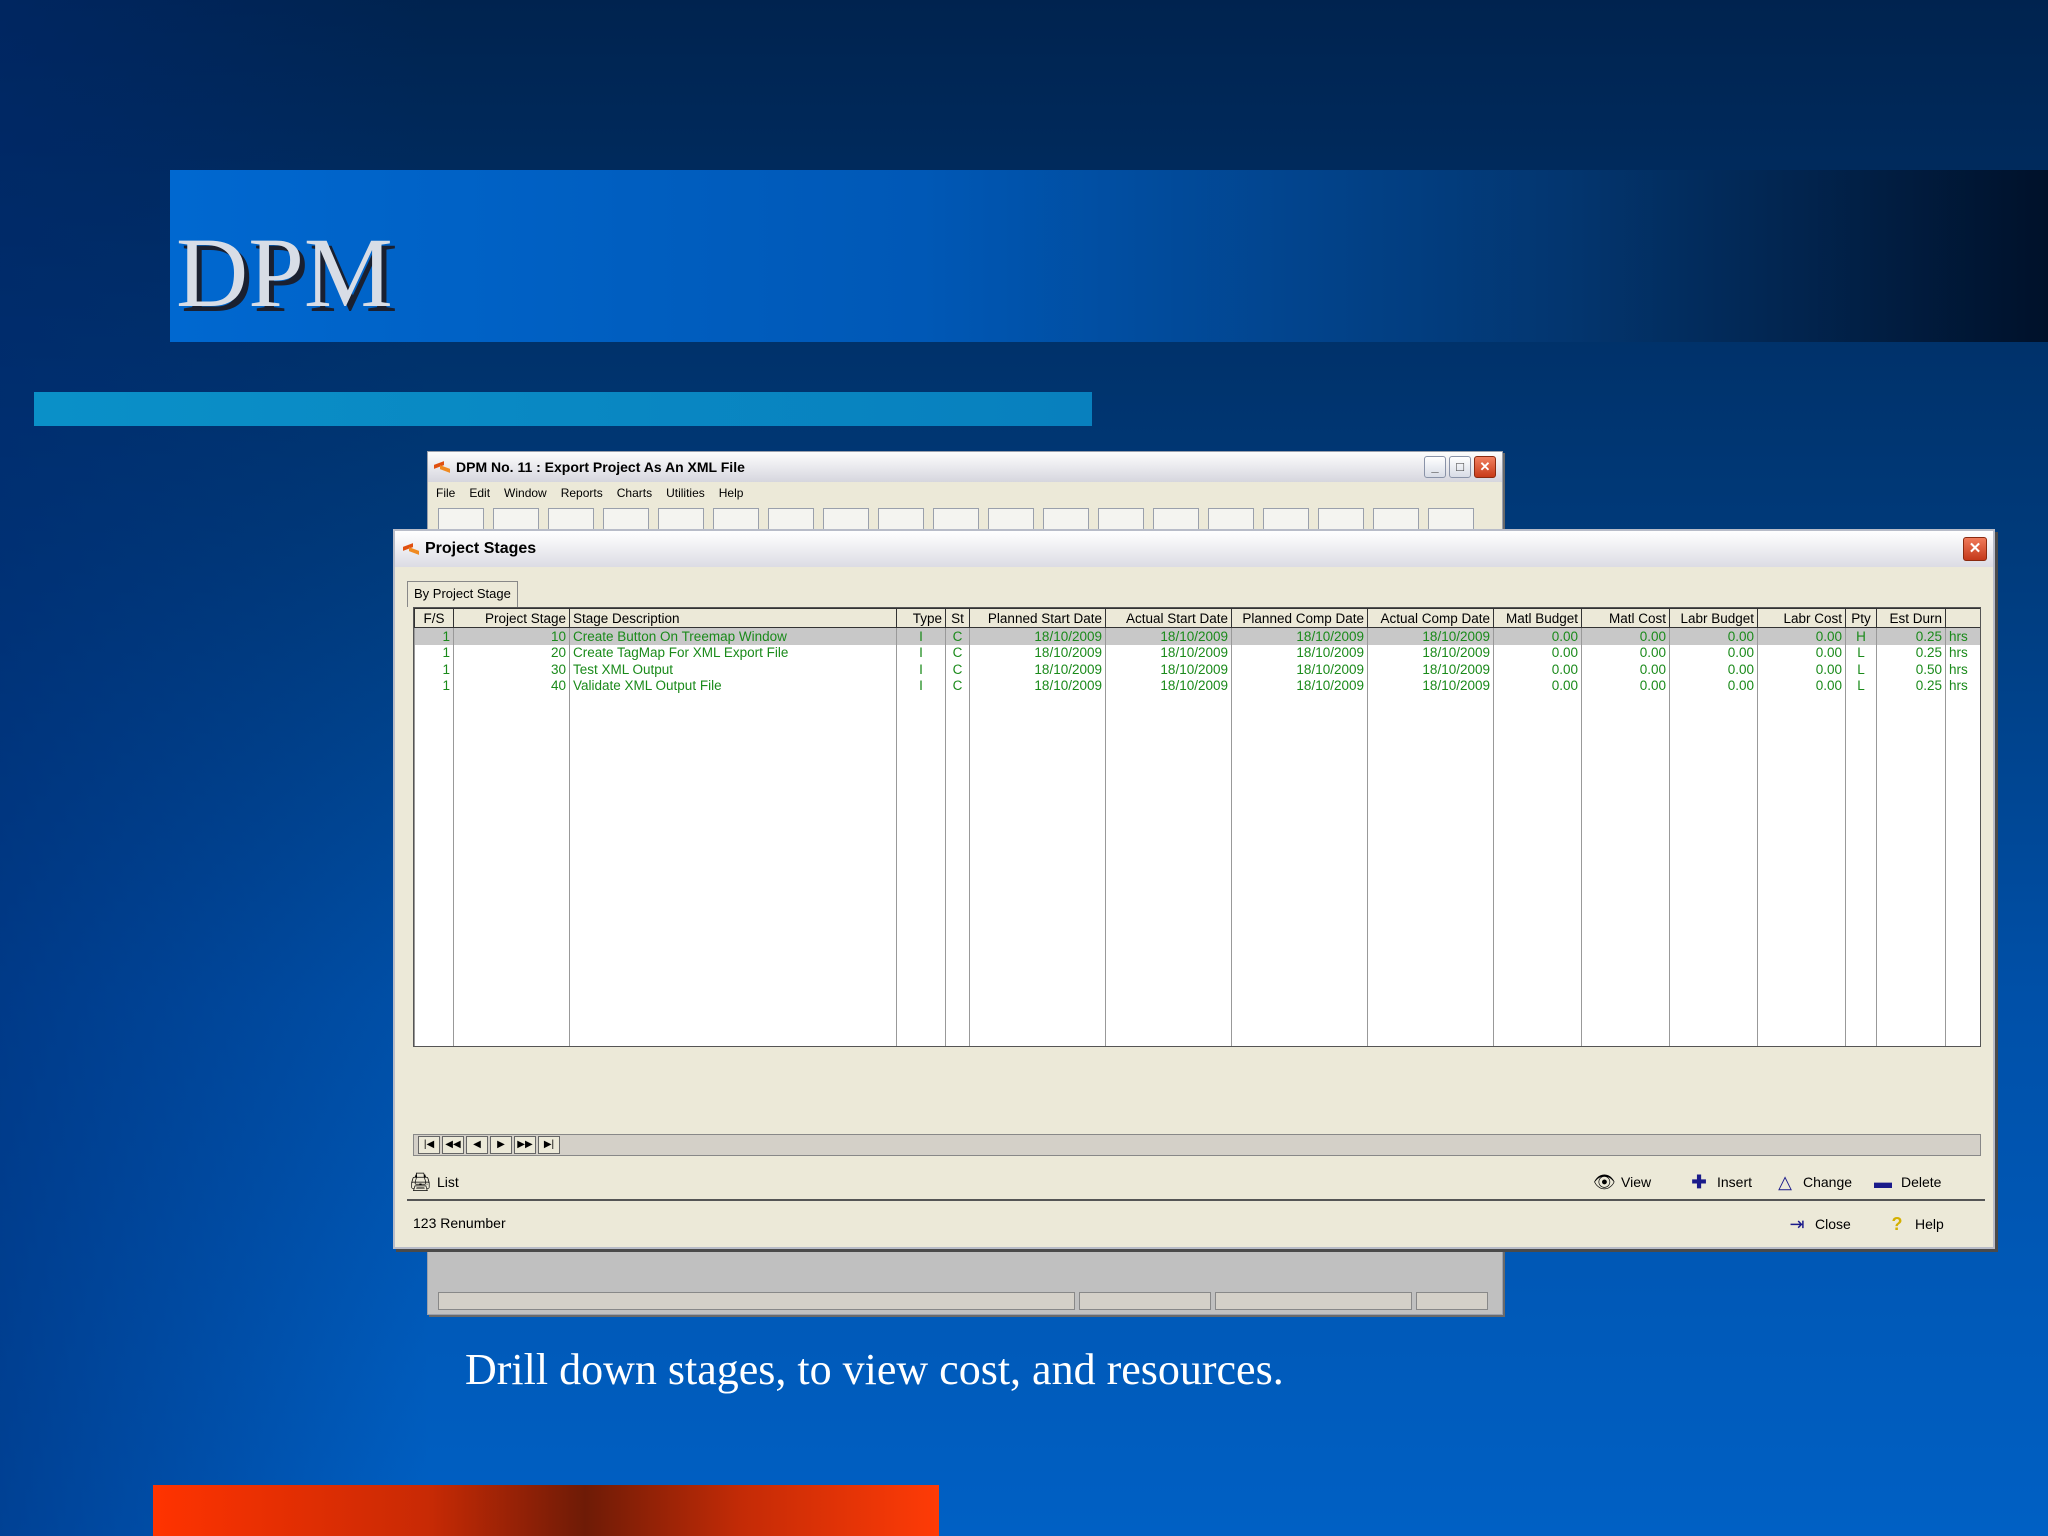  Describe the element at coordinates (511, 652) in the screenshot. I see `cell-stage: 20` at that location.